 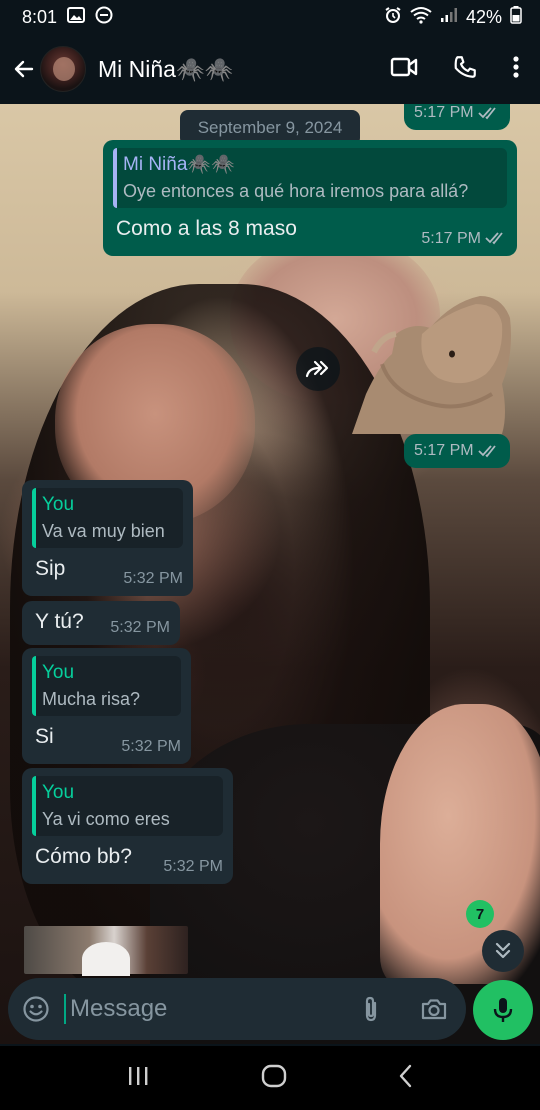 I want to click on chevrons-down-icon, so click(x=503, y=950).